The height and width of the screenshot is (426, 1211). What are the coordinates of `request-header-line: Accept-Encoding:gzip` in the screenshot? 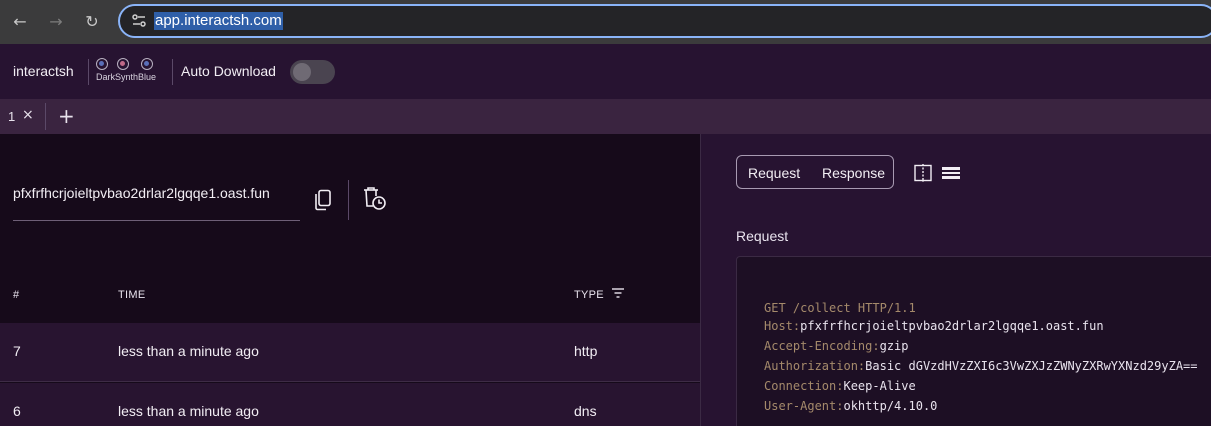 It's located at (836, 346).